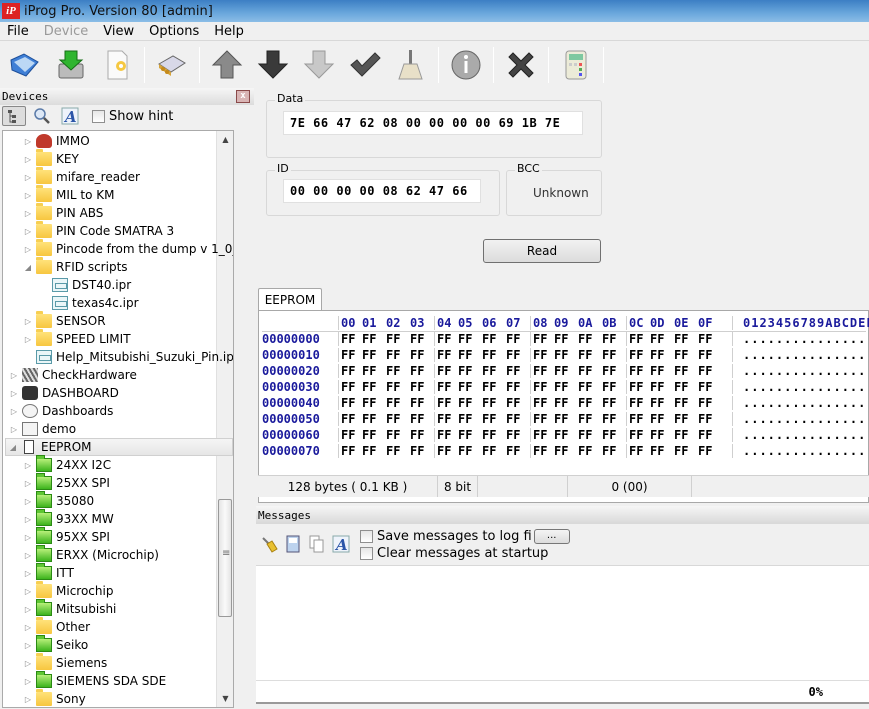 This screenshot has height=709, width=869. Describe the element at coordinates (229, 31) in the screenshot. I see `menu-help: Help` at that location.